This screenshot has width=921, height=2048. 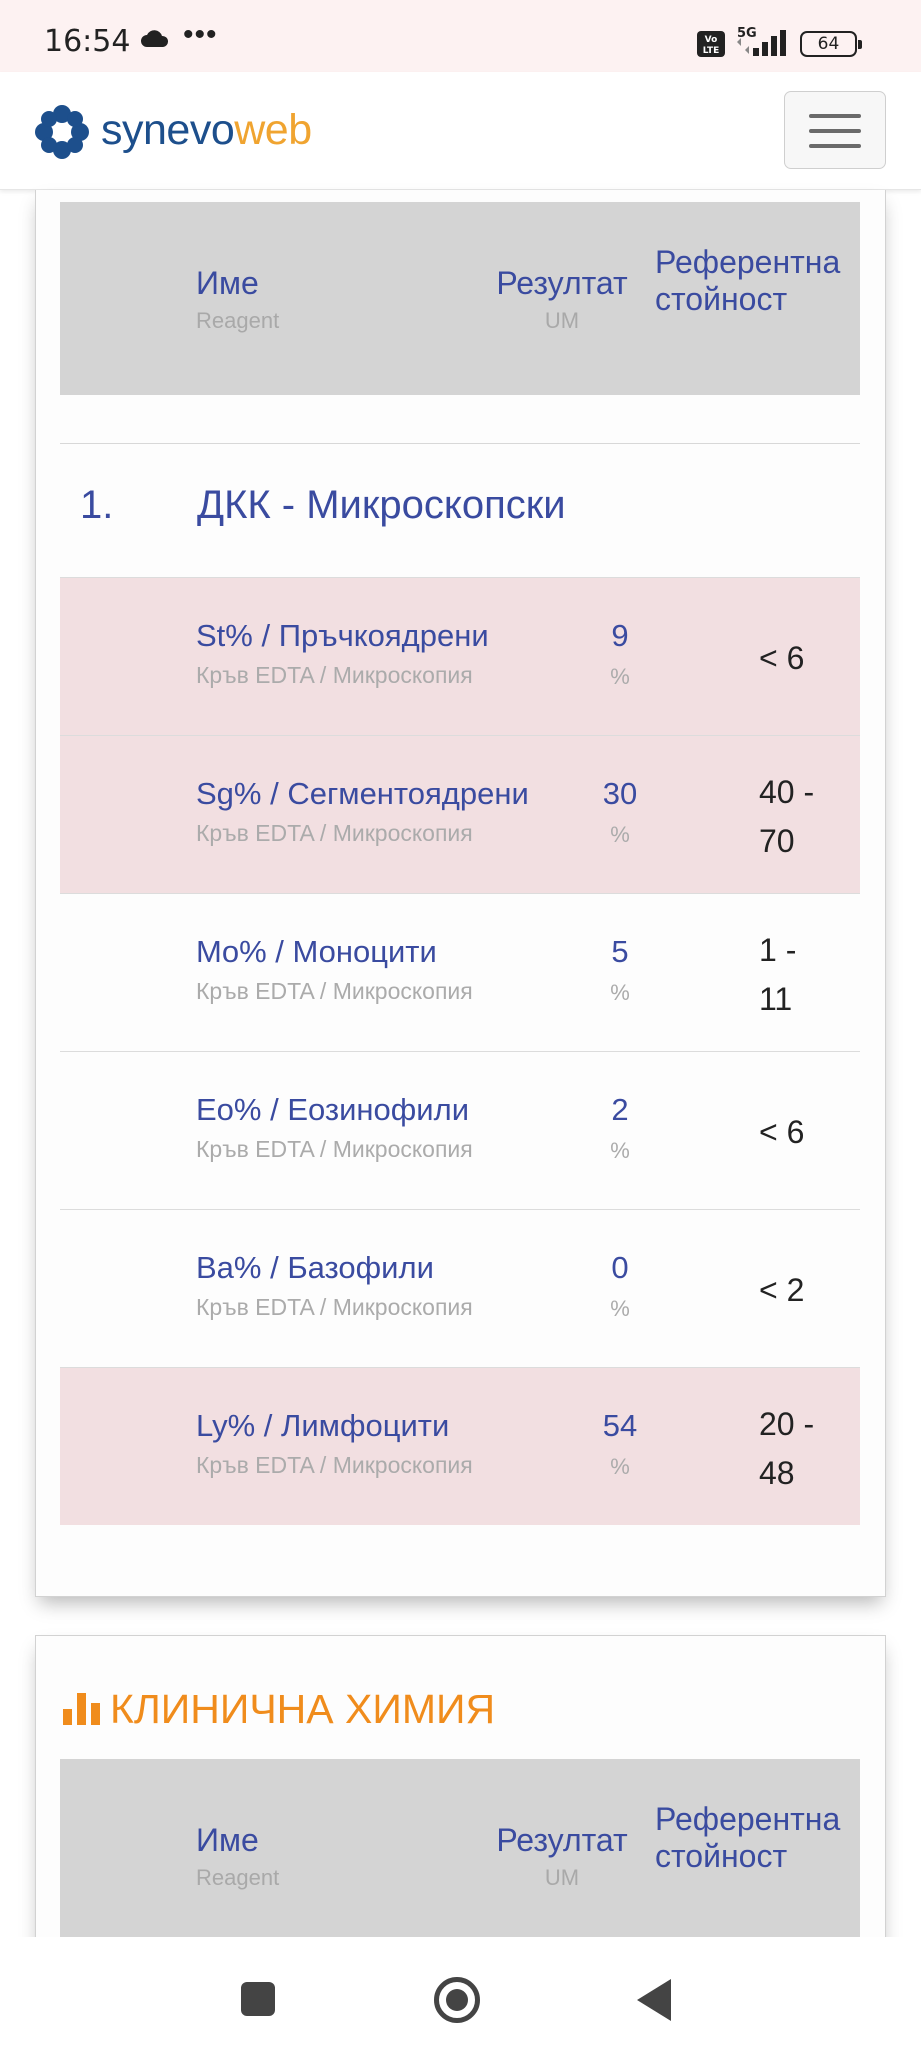 What do you see at coordinates (804, 817) in the screenshot?
I see `test-reference: 40 - 70` at bounding box center [804, 817].